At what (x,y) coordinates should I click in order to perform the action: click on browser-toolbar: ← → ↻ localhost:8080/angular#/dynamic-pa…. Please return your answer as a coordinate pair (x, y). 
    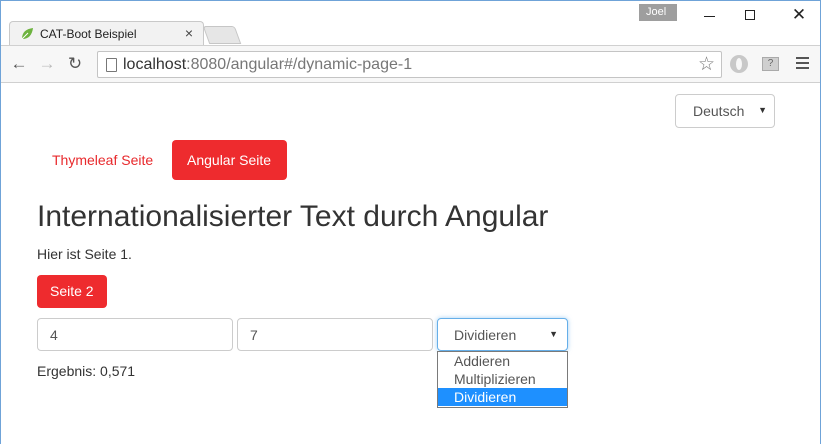
    Looking at the image, I should click on (410, 64).